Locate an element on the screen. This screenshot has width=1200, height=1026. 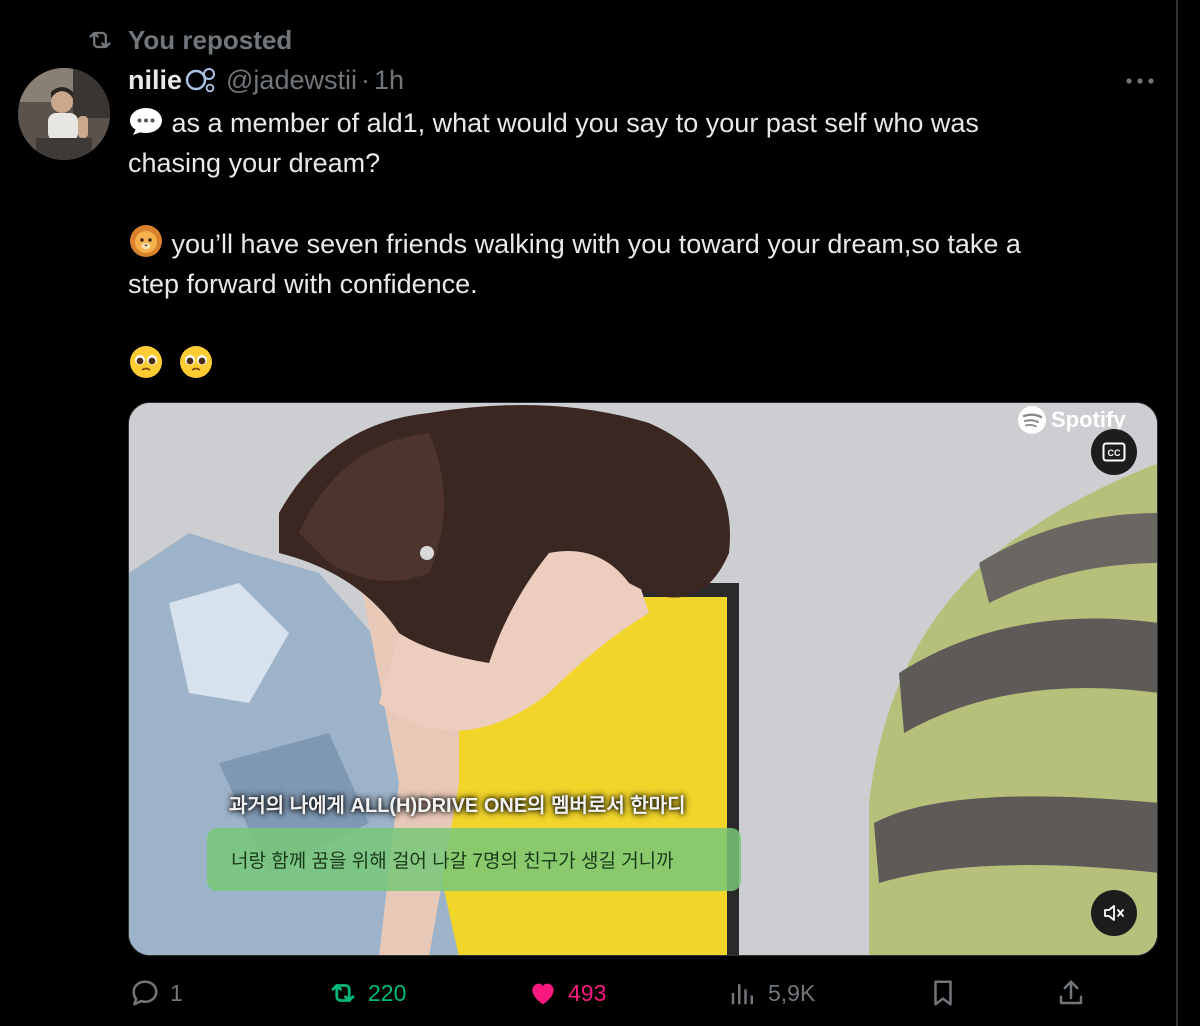
display-name: nilie is located at coordinates (155, 80).